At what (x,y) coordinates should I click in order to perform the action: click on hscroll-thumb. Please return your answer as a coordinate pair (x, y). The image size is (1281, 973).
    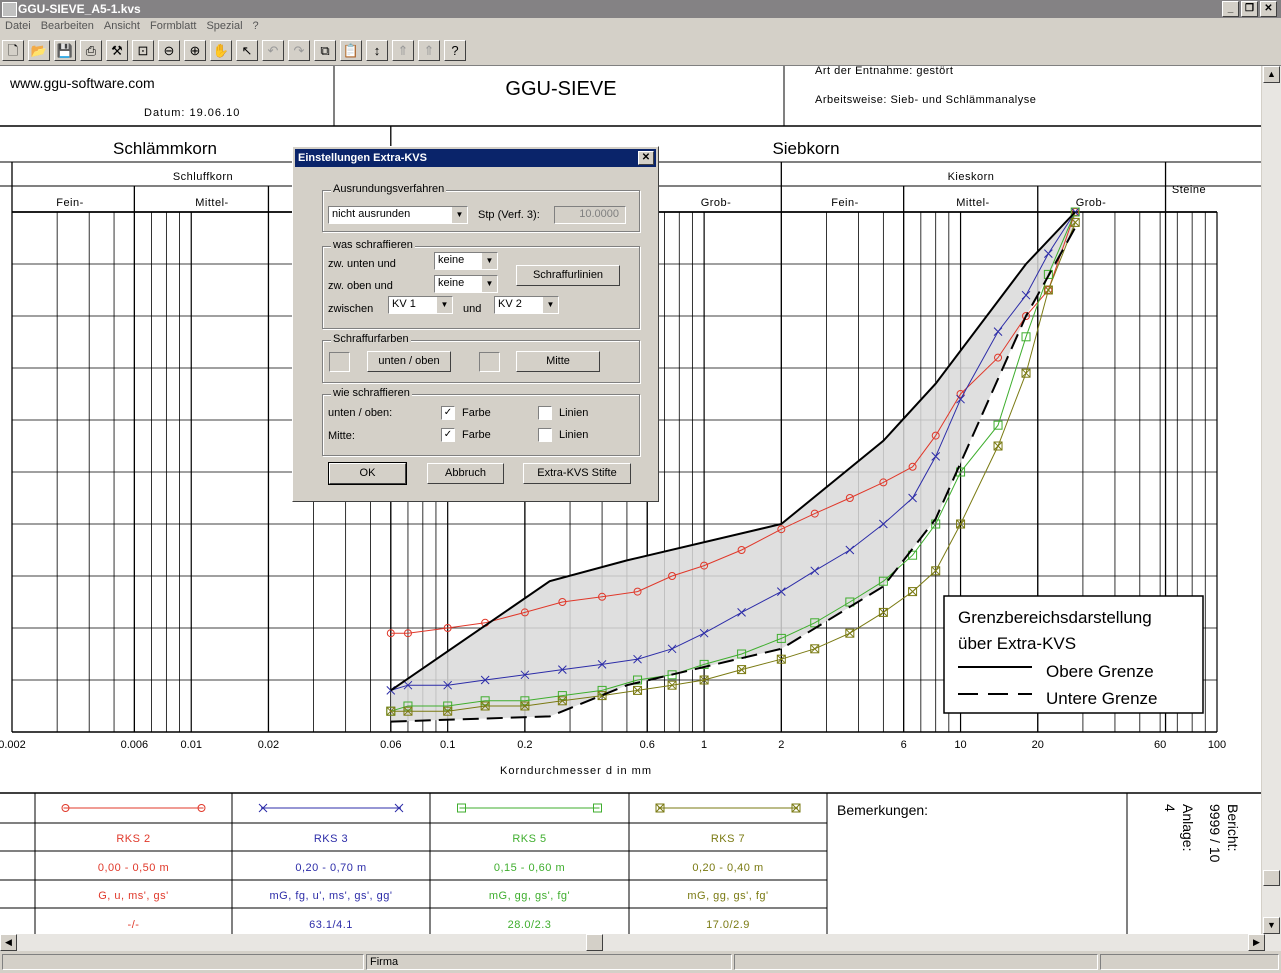
    Looking at the image, I should click on (594, 942).